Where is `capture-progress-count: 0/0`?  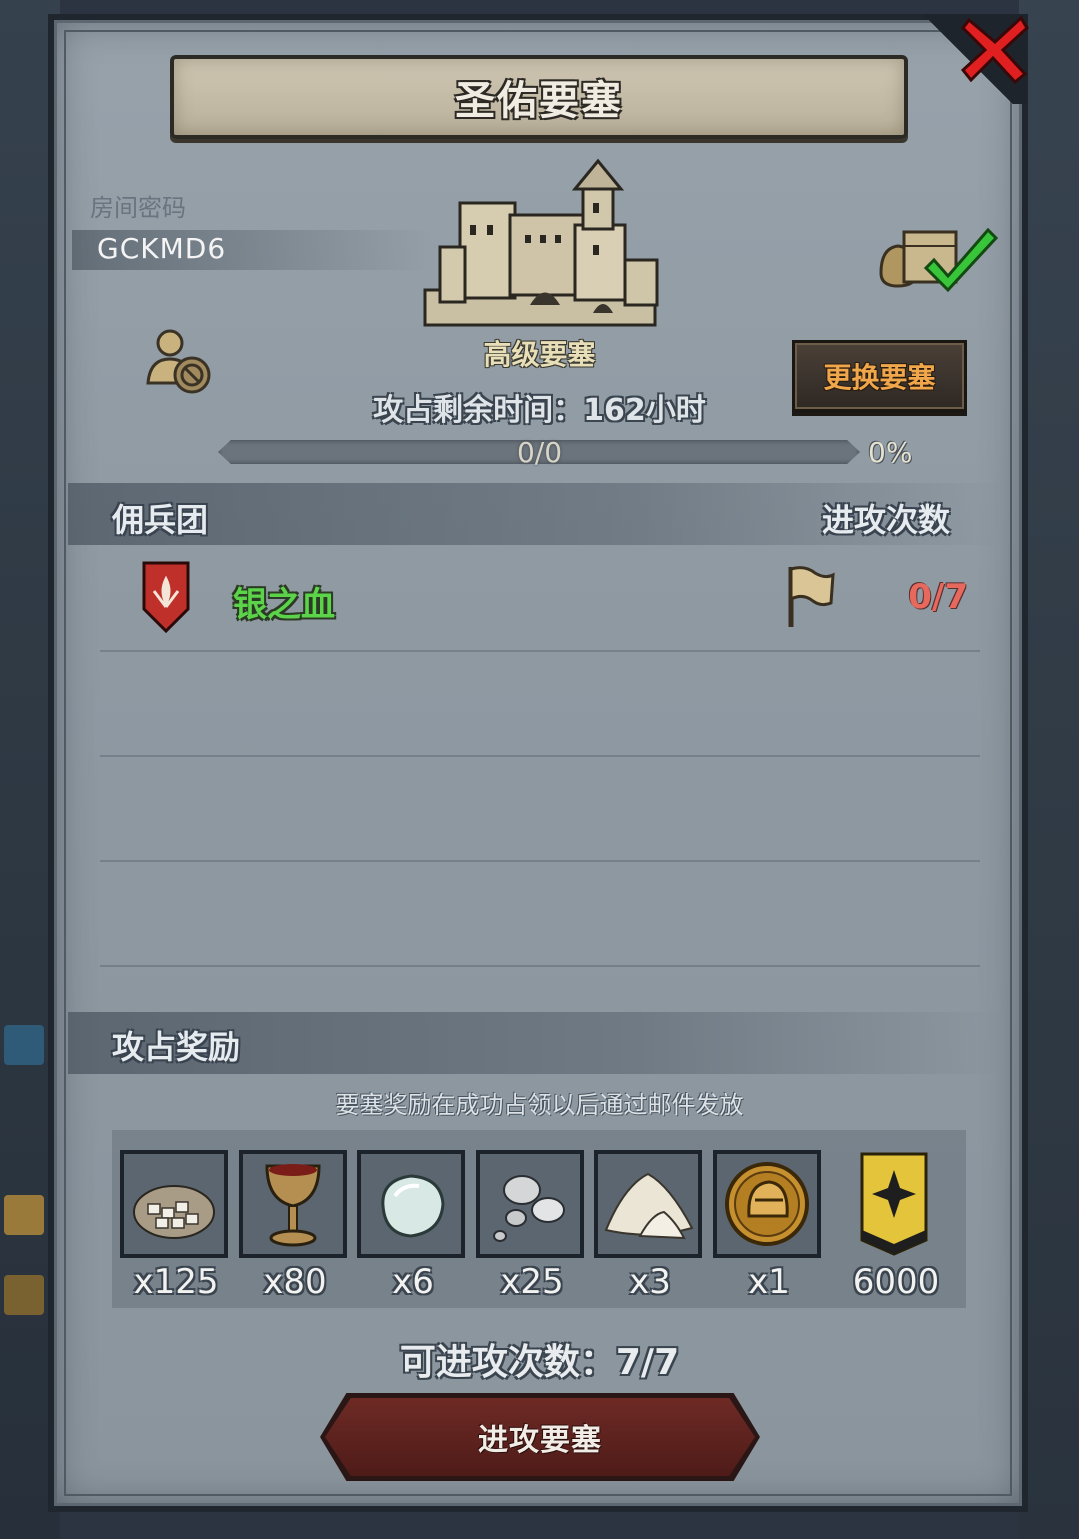 capture-progress-count: 0/0 is located at coordinates (539, 452).